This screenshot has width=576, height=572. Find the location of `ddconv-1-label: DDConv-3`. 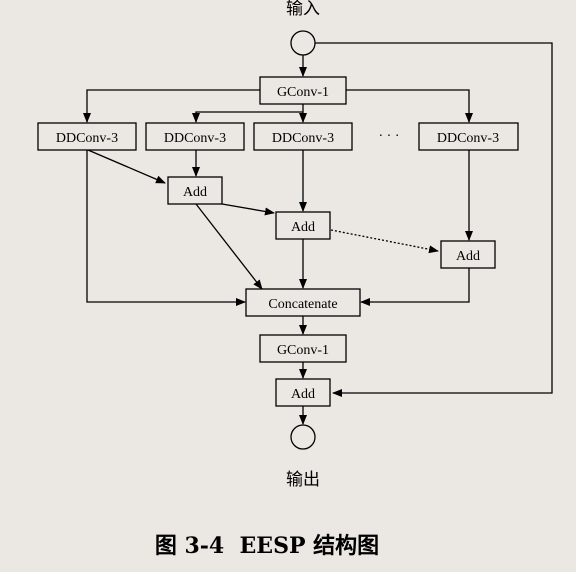

ddconv-1-label: DDConv-3 is located at coordinates (87, 138).